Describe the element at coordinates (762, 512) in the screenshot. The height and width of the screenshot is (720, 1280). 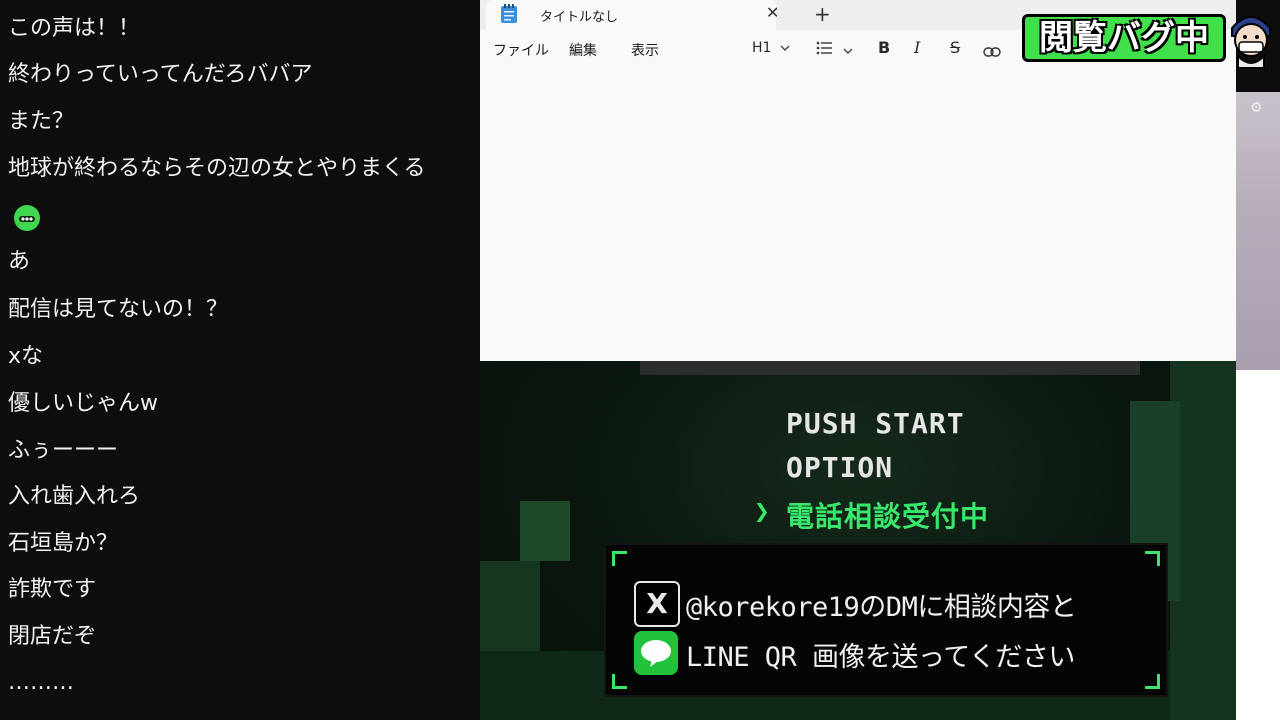
I see `chevron-right-icon: ❯` at that location.